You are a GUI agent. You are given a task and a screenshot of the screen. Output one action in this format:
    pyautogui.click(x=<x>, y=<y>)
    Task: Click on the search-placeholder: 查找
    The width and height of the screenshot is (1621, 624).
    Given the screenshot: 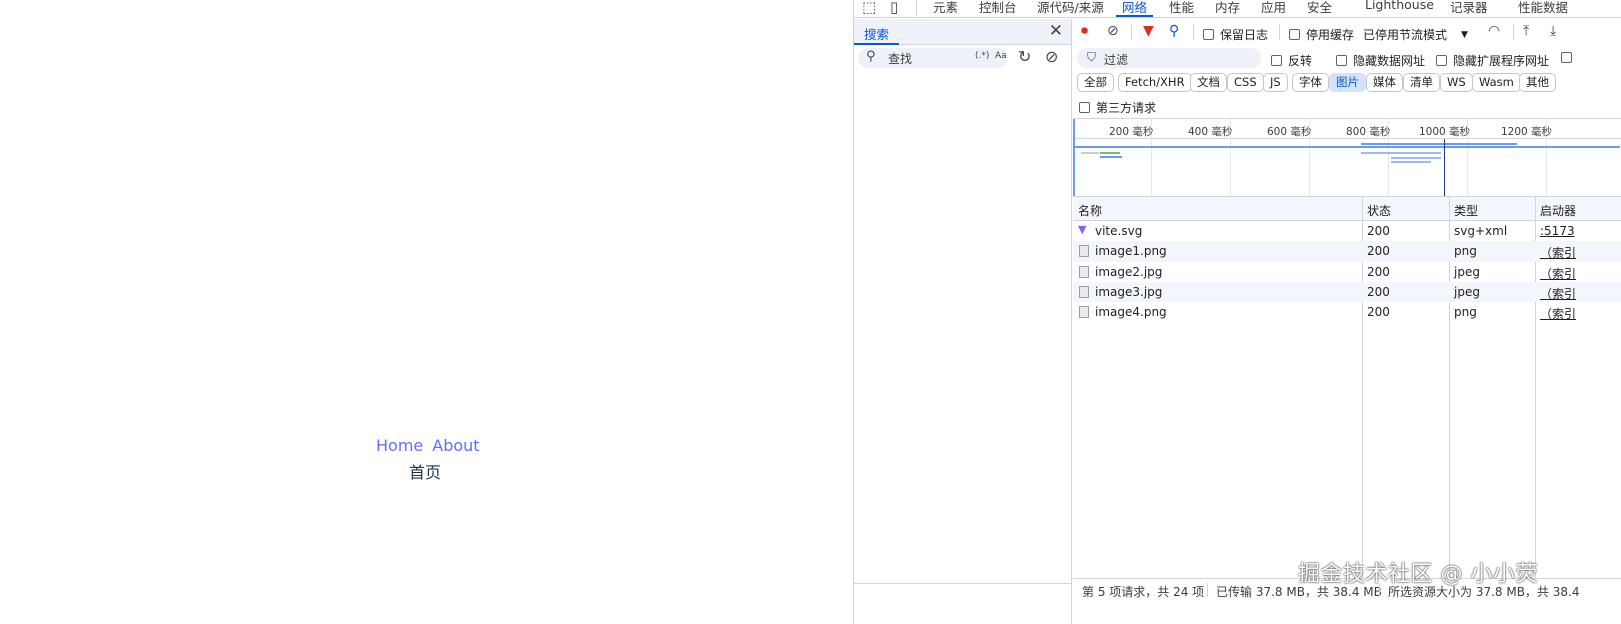 What is the action you would take?
    pyautogui.click(x=900, y=59)
    